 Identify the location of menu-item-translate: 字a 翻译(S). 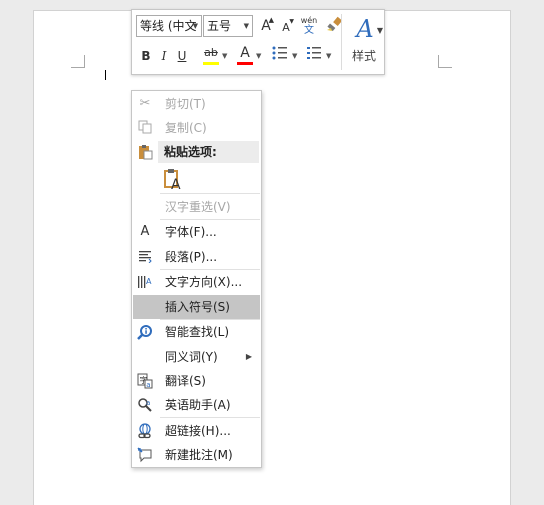
(196, 381).